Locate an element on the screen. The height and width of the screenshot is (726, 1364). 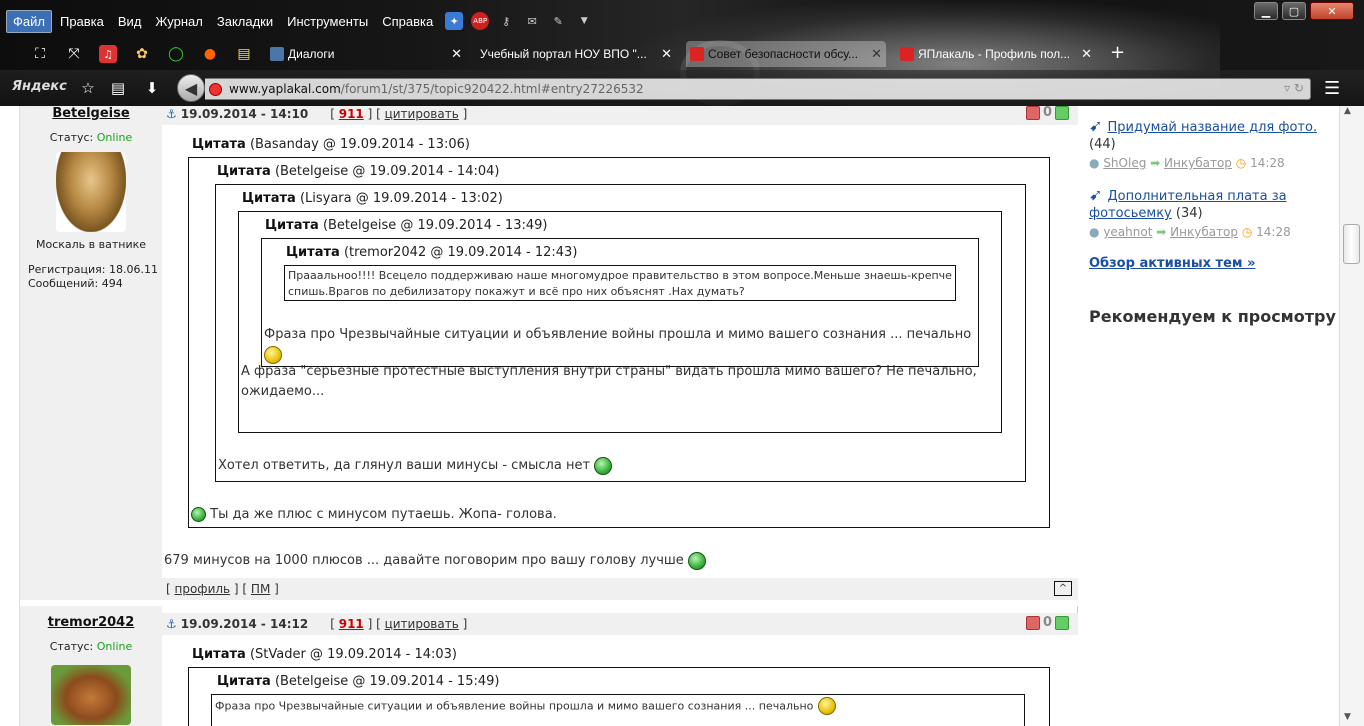
menu-edit: Правка is located at coordinates (82, 21).